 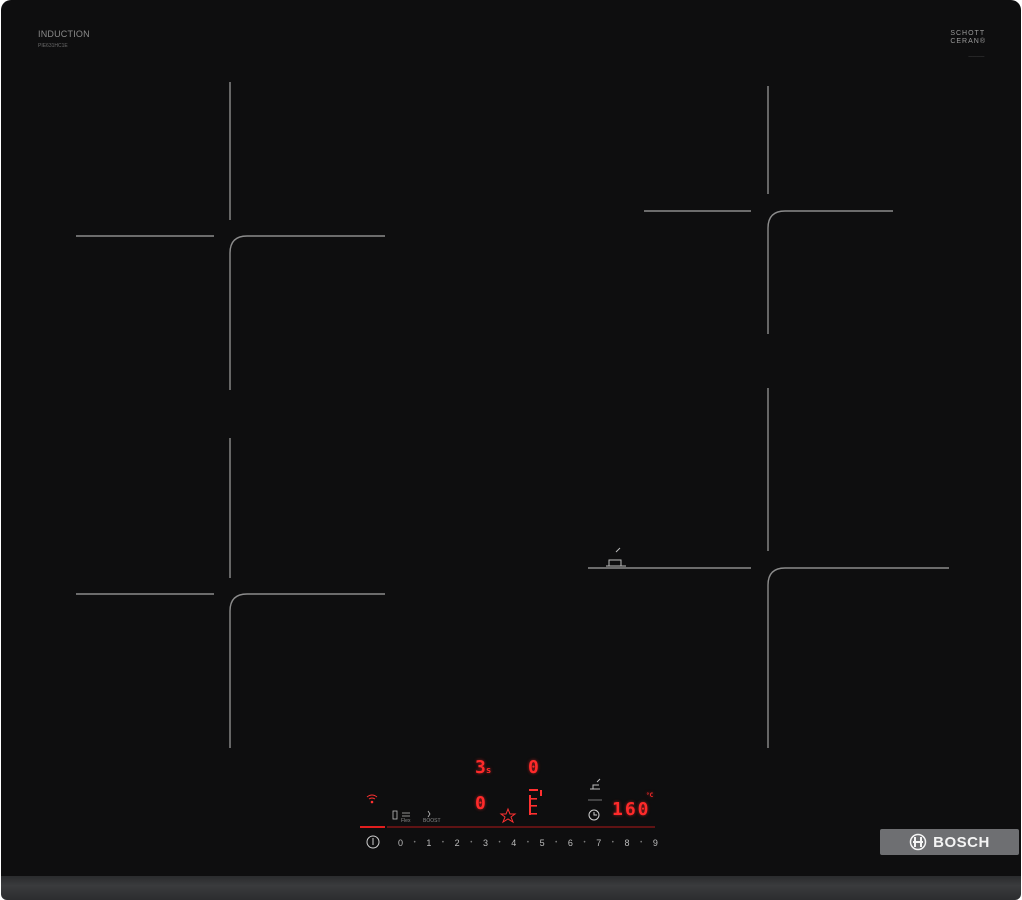 What do you see at coordinates (595, 785) in the screenshot?
I see `frying-sensor-button` at bounding box center [595, 785].